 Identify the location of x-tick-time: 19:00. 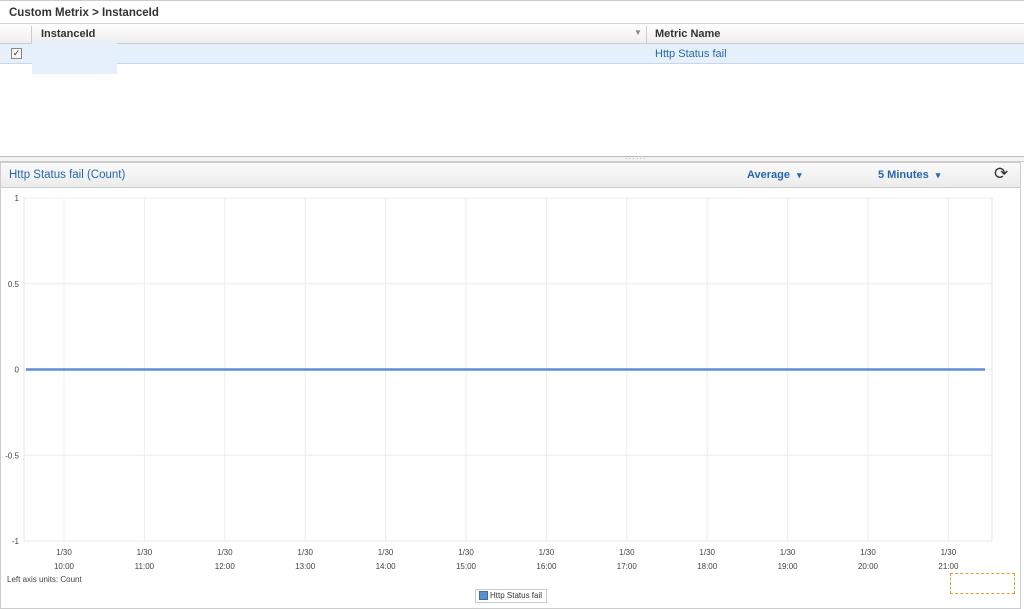
(788, 566).